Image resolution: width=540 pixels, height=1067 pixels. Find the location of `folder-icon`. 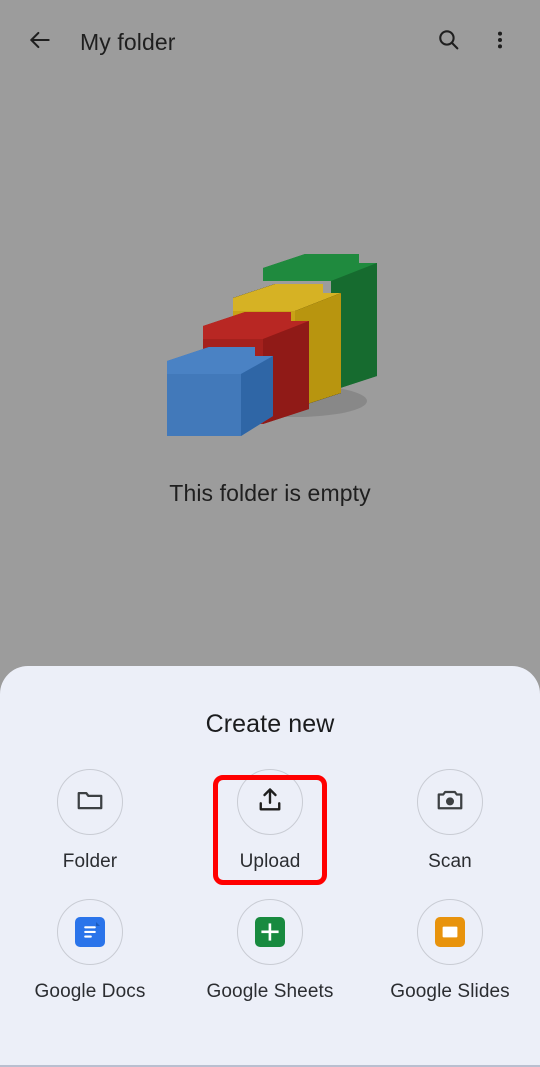

folder-icon is located at coordinates (90, 802).